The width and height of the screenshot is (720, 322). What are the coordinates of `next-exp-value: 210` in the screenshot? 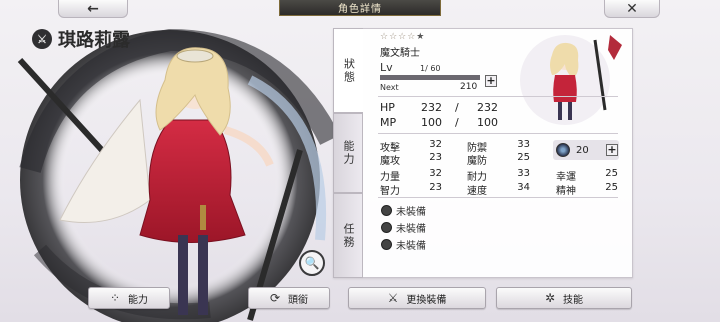 It's located at (469, 87).